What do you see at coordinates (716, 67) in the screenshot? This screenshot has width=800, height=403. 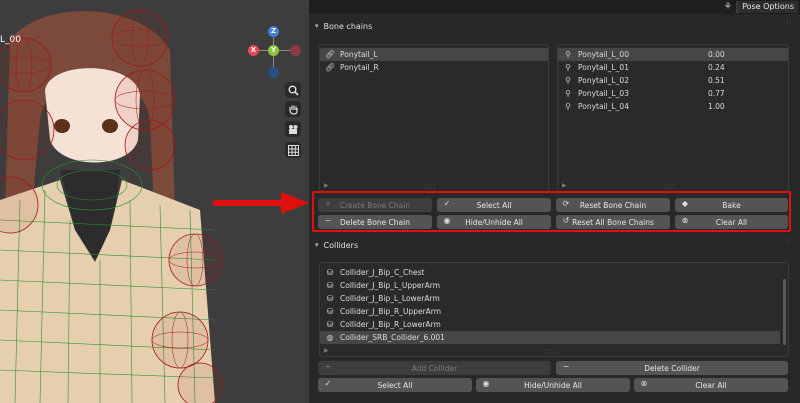 I see `bone-value: 0.24` at bounding box center [716, 67].